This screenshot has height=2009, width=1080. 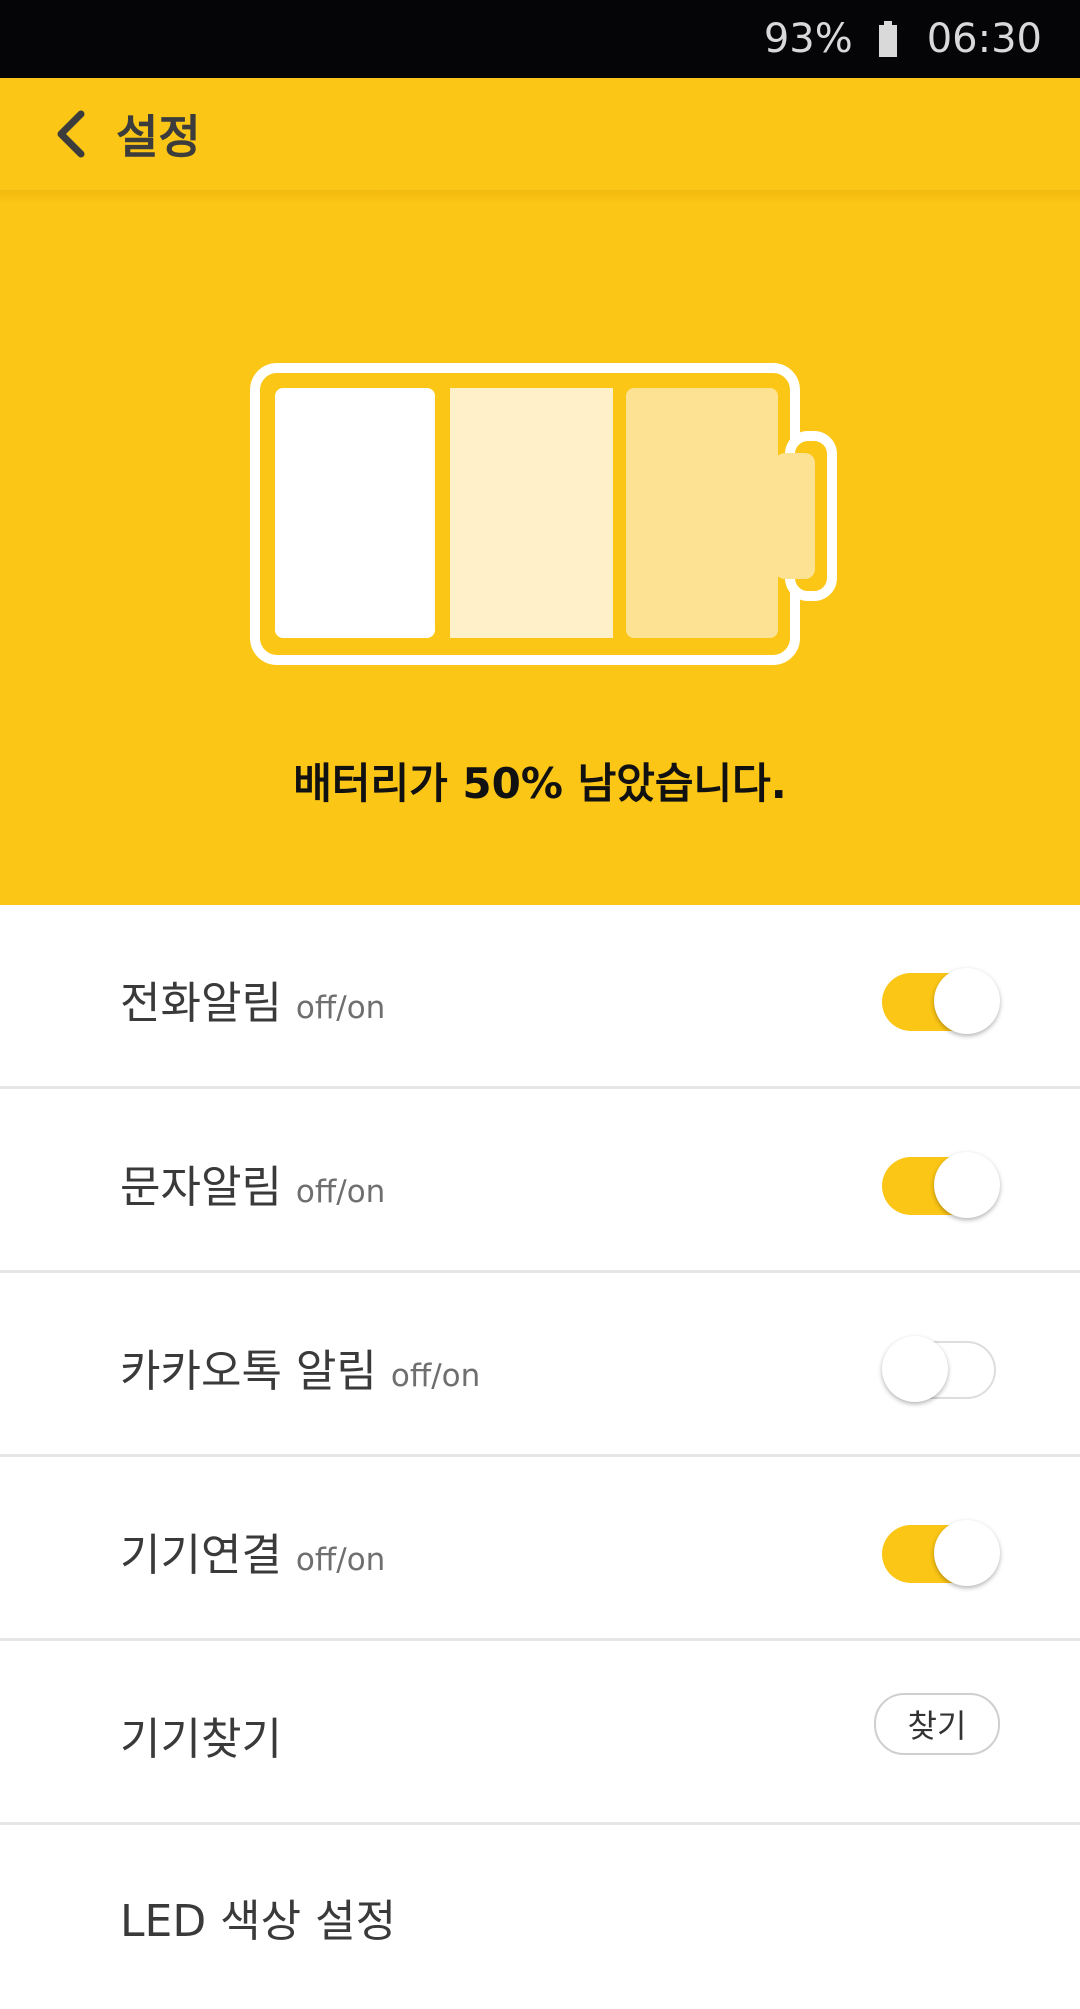 What do you see at coordinates (540, 1549) in the screenshot?
I see `setting-row-device-connection: 기기연결 off/on` at bounding box center [540, 1549].